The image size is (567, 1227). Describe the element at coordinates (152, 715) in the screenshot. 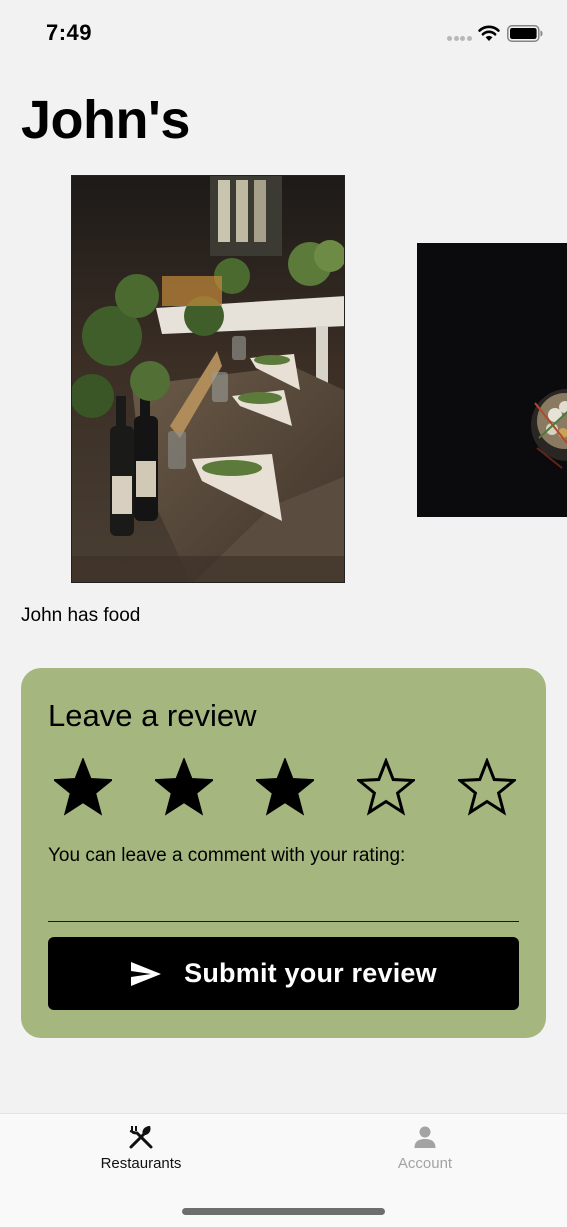

I see `review-title: Leave a review` at that location.